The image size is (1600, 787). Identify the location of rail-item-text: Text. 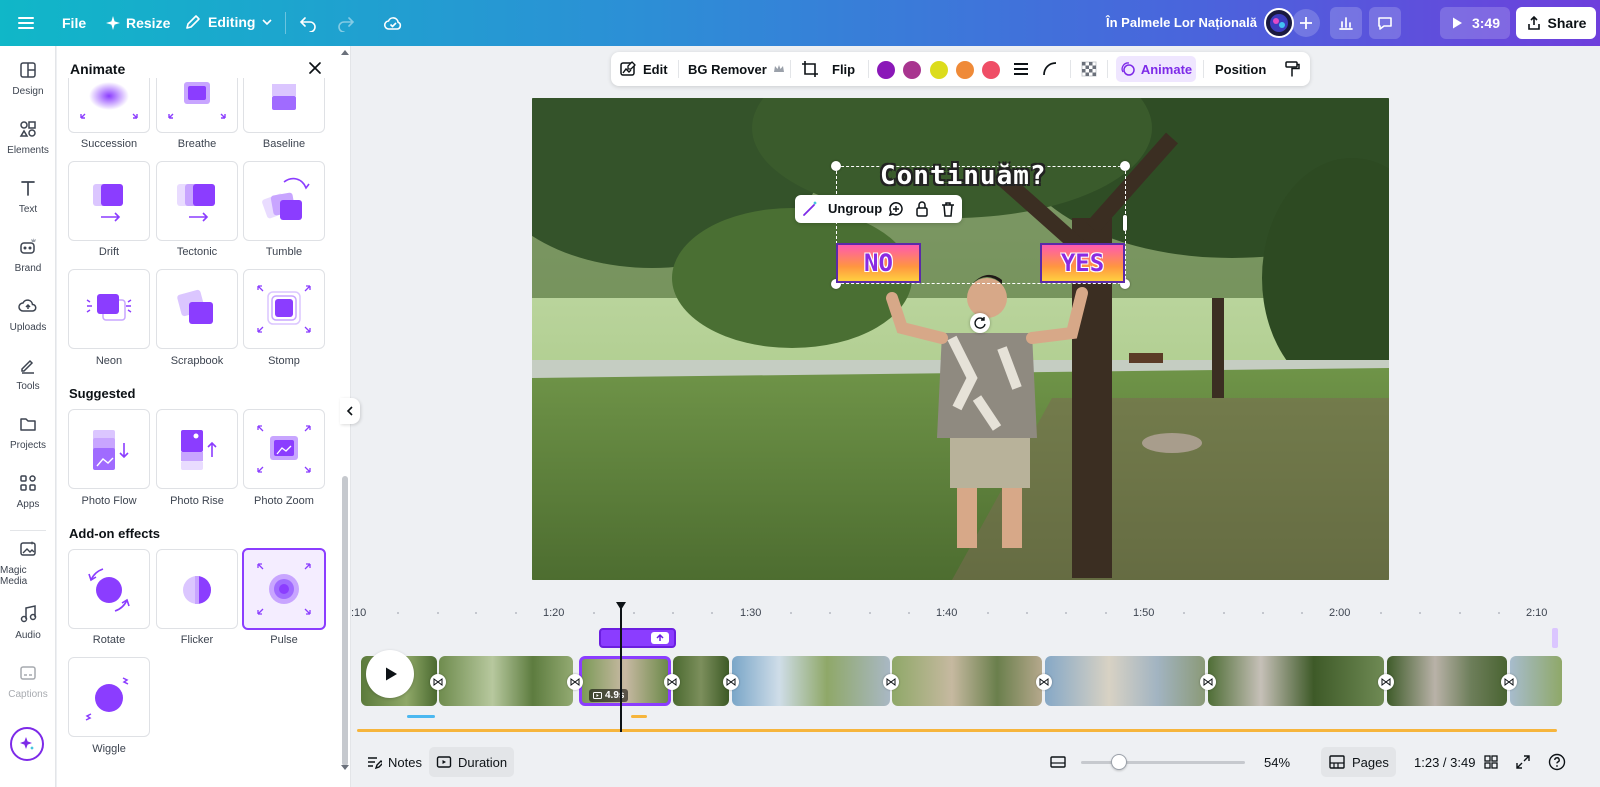
(28, 196).